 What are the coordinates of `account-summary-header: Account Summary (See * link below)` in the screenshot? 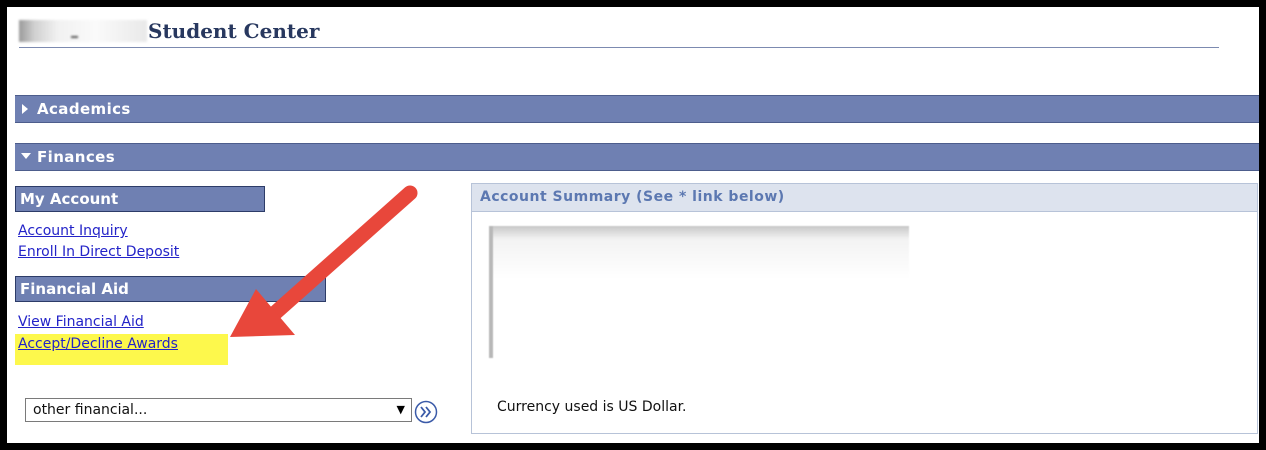 It's located at (864, 198).